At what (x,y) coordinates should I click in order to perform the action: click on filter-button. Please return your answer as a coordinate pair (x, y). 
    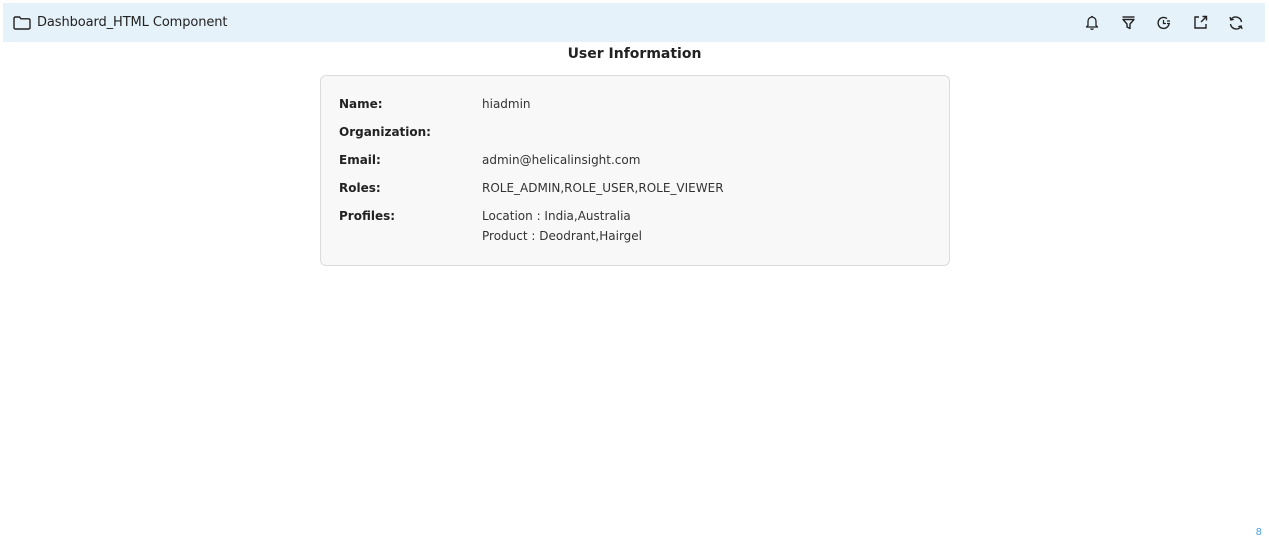
    Looking at the image, I should click on (1128, 23).